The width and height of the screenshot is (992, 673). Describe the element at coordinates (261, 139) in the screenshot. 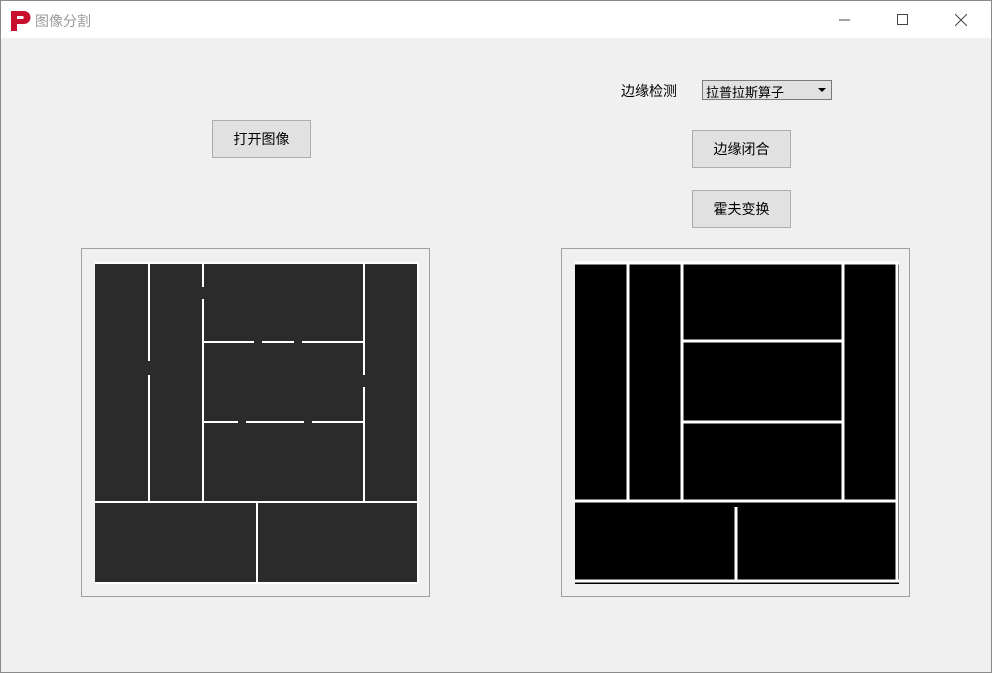

I see `open-image-button: 打开图像` at that location.